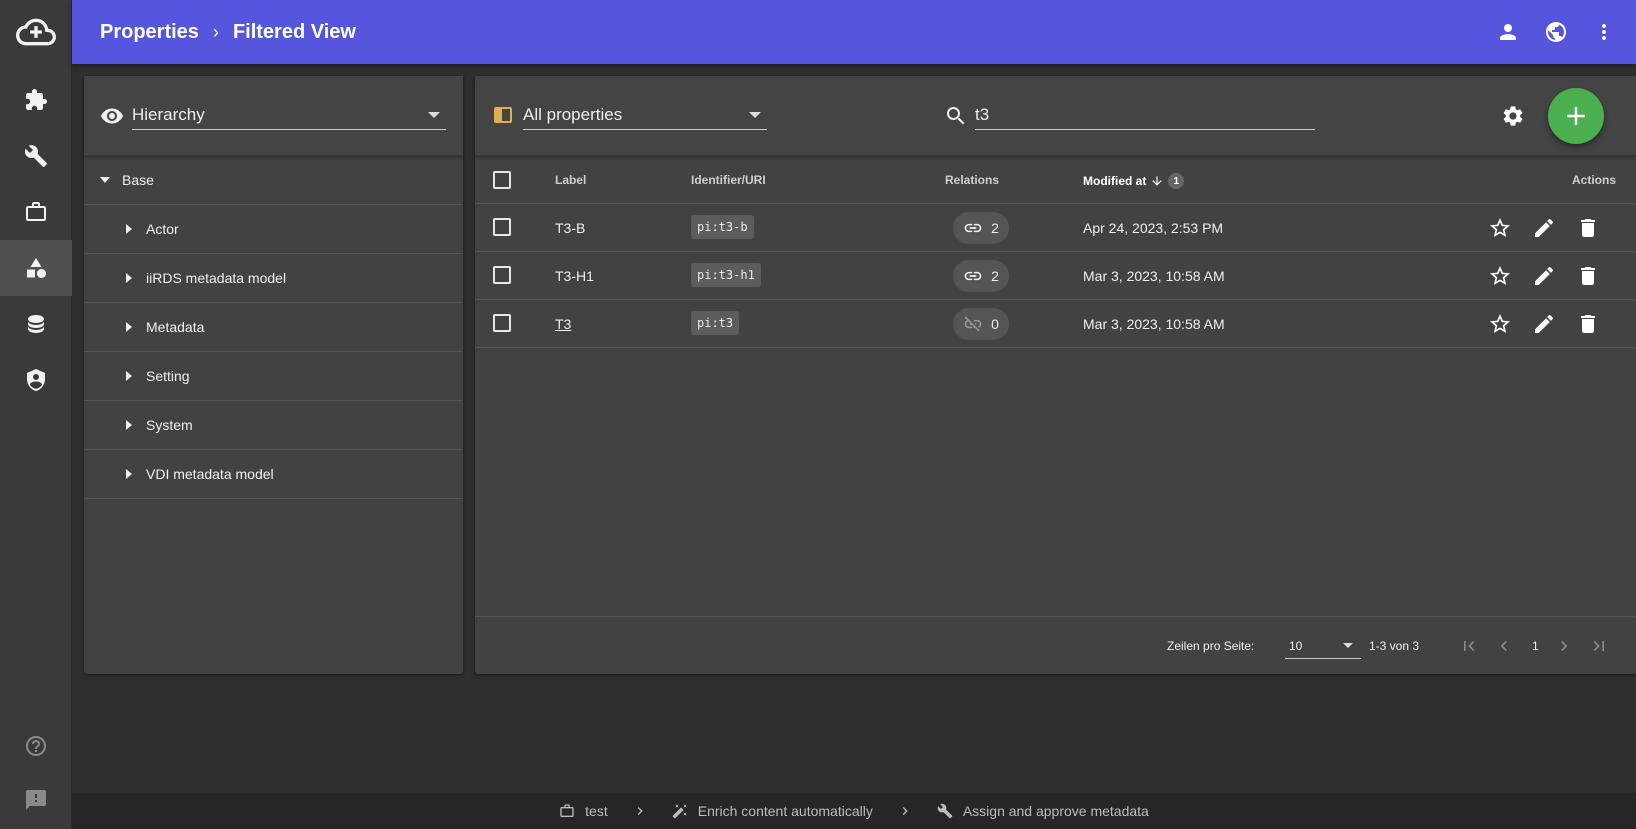 The image size is (1636, 829). I want to click on tree-node-base: Base, so click(273, 180).